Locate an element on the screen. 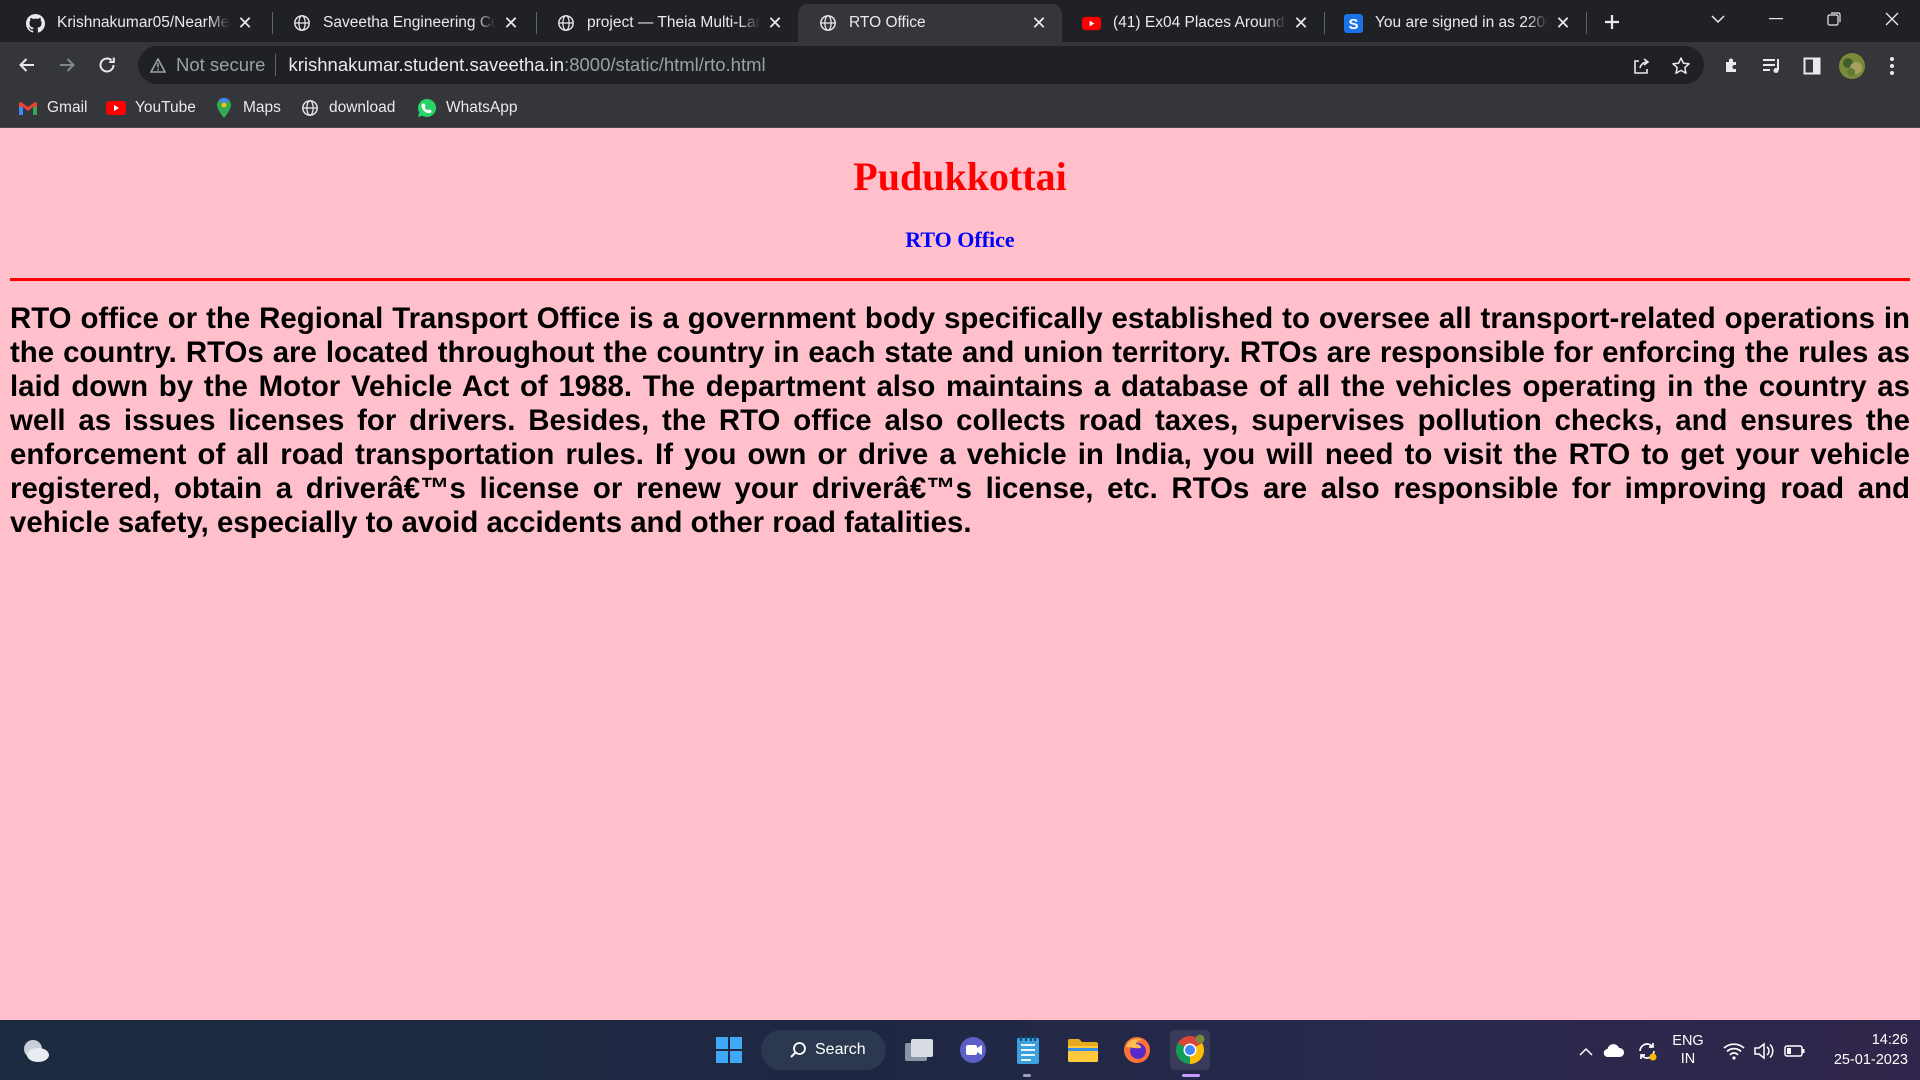 Image resolution: width=1920 pixels, height=1080 pixels. bookmark-label: WhatsApp is located at coordinates (482, 107).